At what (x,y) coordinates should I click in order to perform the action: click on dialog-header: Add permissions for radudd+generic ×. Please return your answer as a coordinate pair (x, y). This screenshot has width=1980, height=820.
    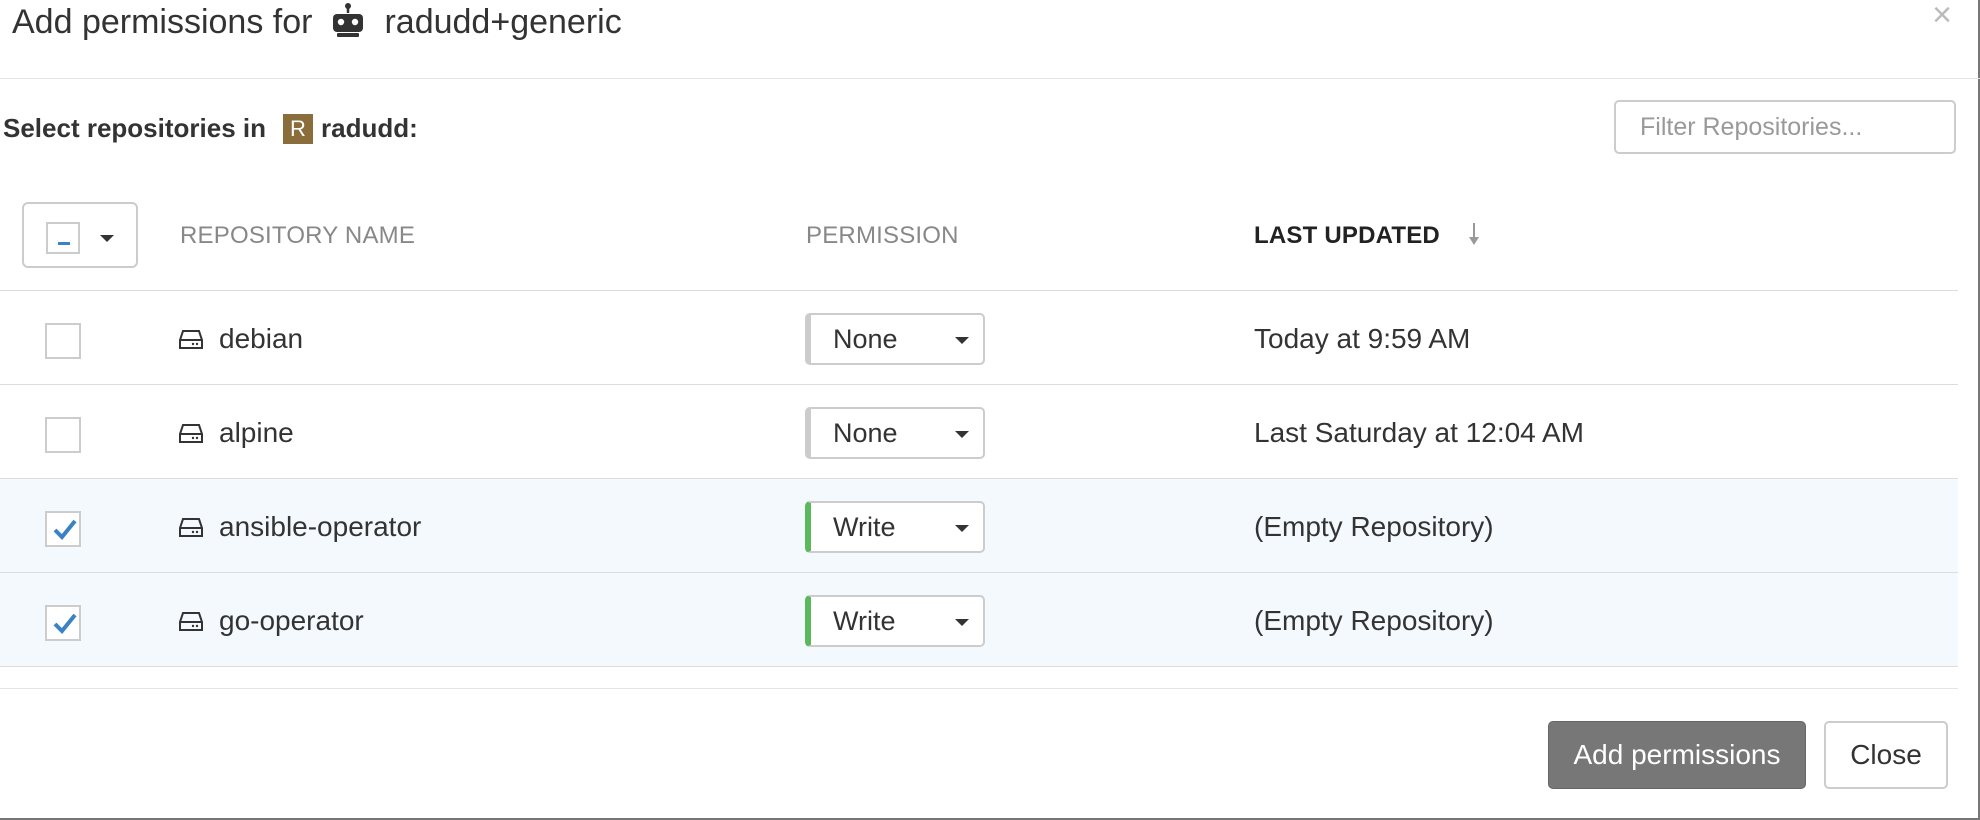
    Looking at the image, I should click on (990, 39).